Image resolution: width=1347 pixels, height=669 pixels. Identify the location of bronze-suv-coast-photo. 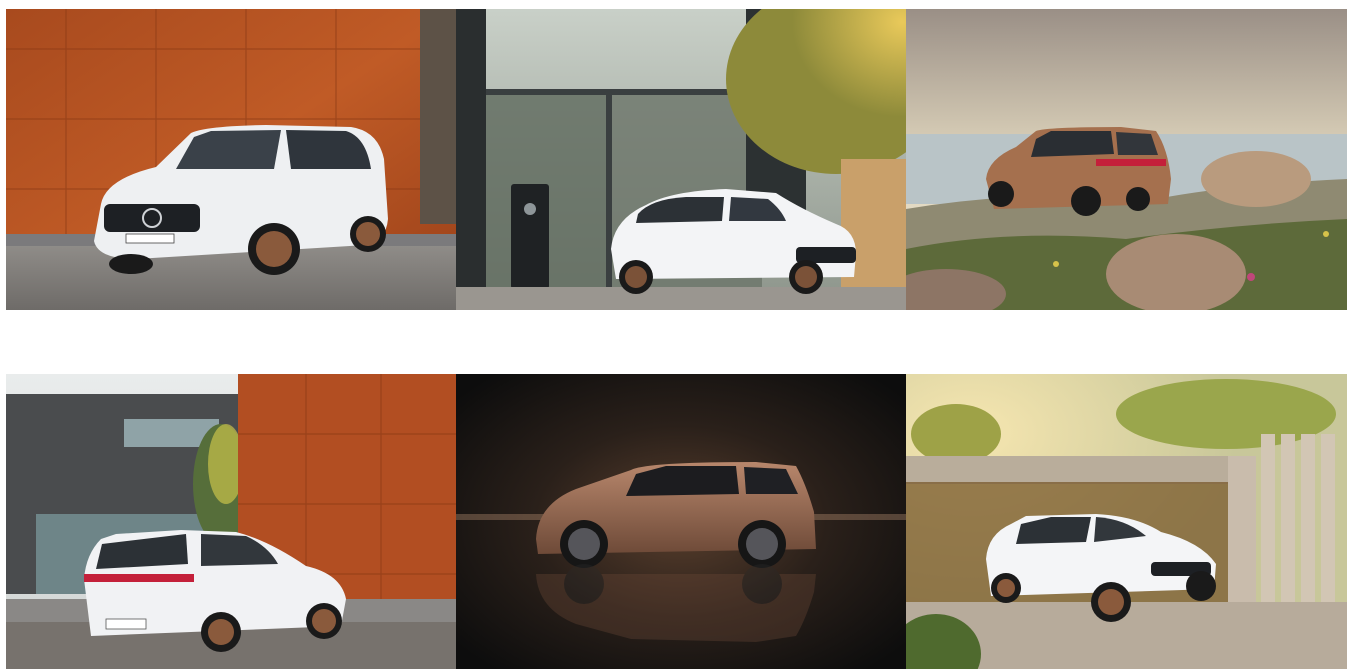
(1126, 159).